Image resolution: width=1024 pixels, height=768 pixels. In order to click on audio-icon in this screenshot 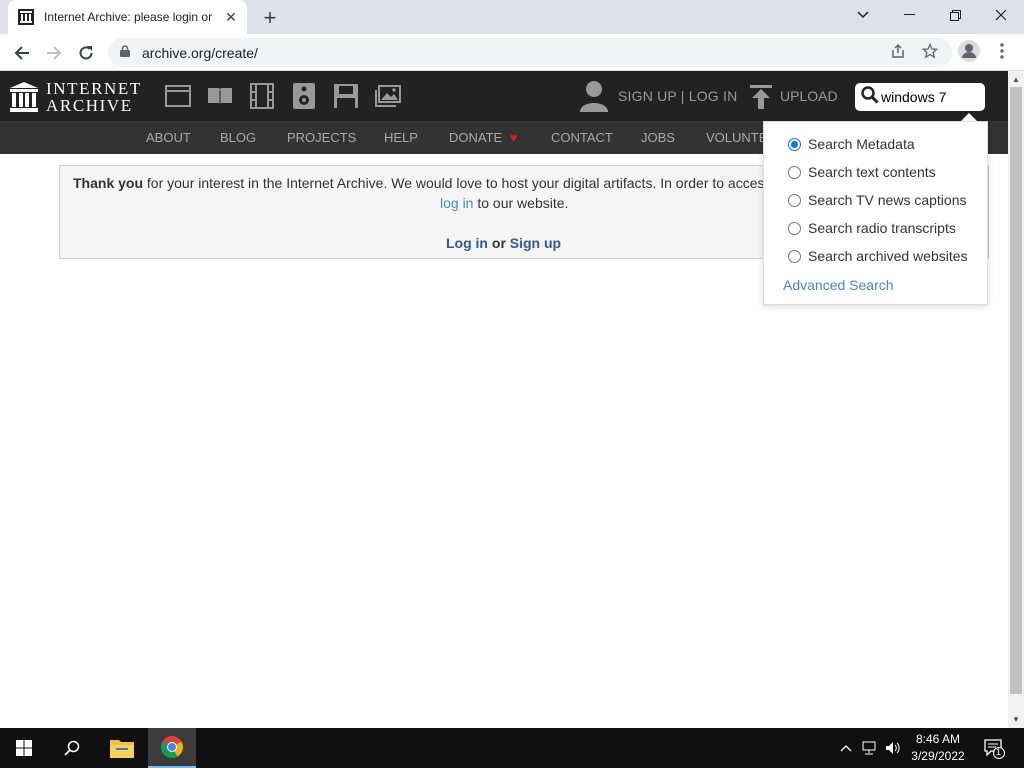, I will do `click(304, 96)`.